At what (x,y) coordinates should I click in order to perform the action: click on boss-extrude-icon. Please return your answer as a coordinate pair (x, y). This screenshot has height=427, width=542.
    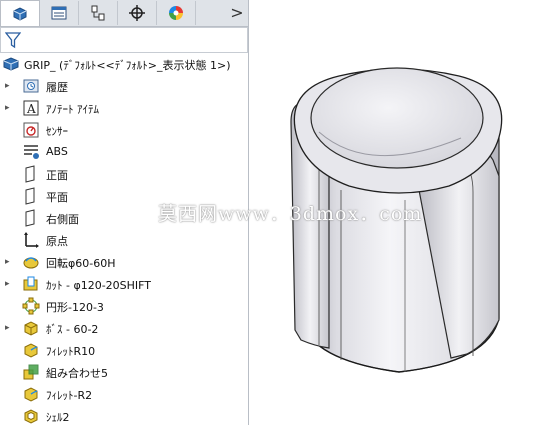
    Looking at the image, I should click on (31, 328).